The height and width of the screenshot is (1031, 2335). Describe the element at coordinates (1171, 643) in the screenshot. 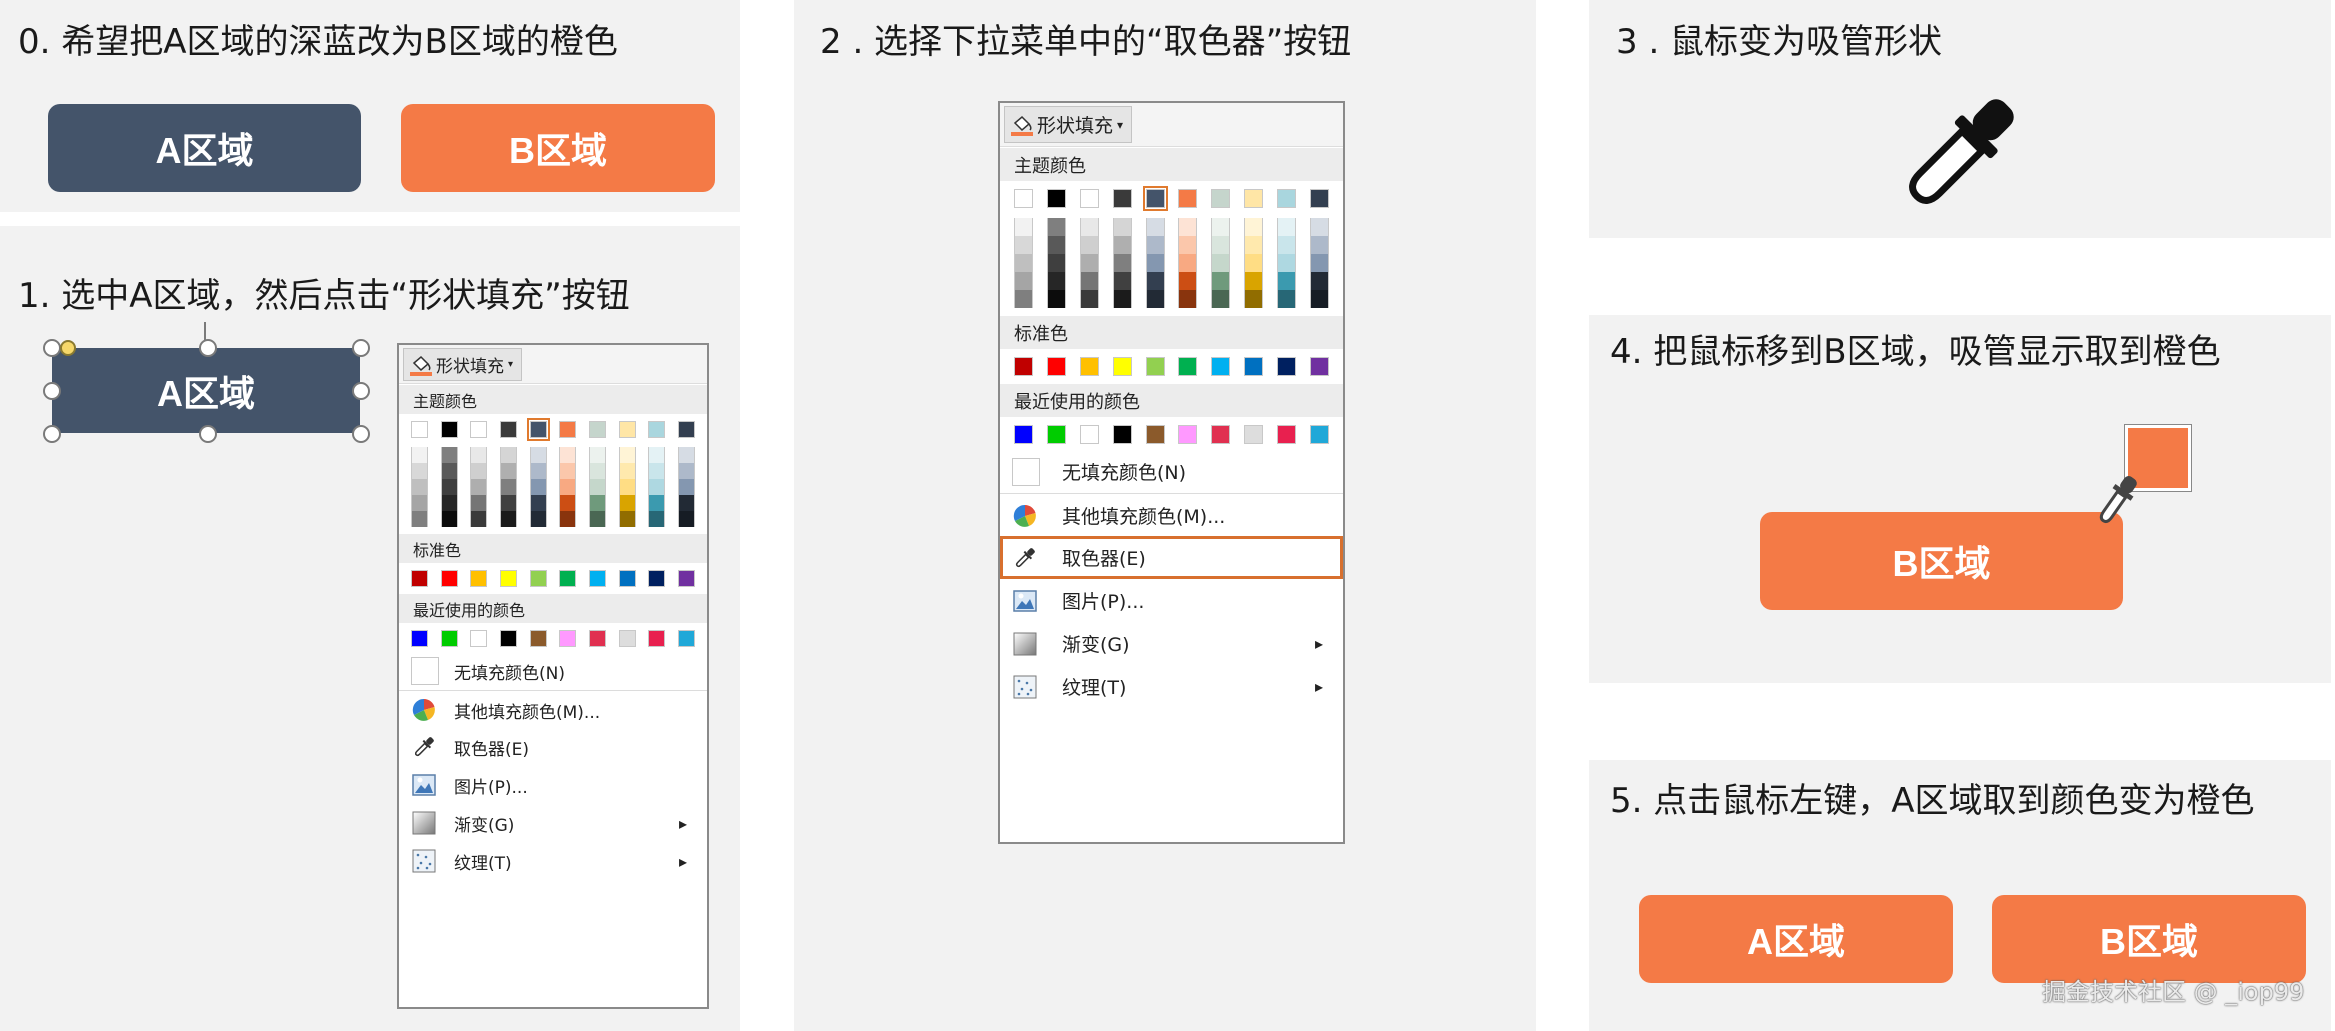

I see `gradient-fill-item: 渐变(G) ▸` at that location.